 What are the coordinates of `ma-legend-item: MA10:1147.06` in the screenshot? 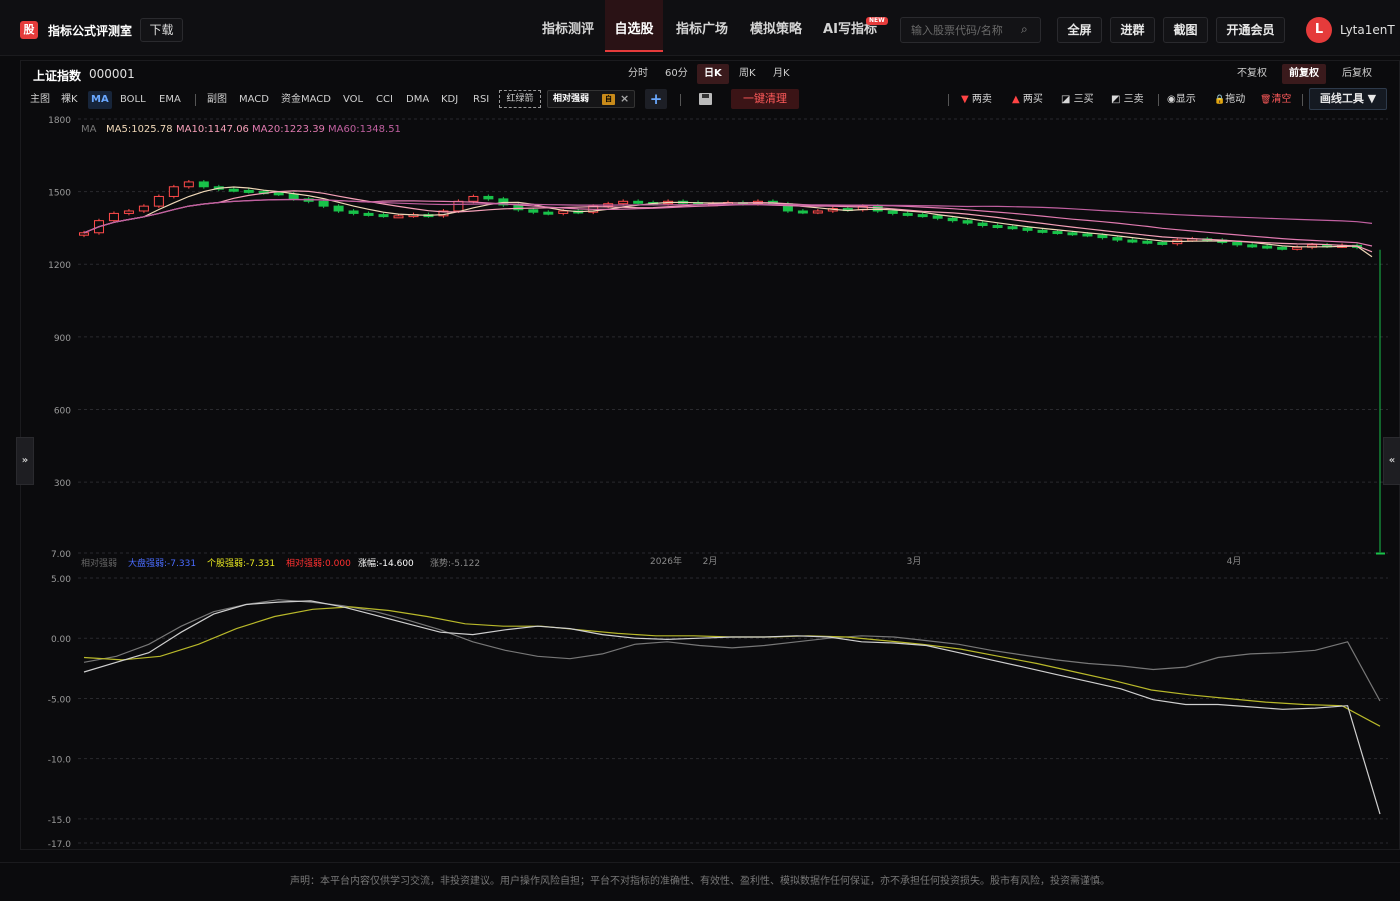 It's located at (212, 129).